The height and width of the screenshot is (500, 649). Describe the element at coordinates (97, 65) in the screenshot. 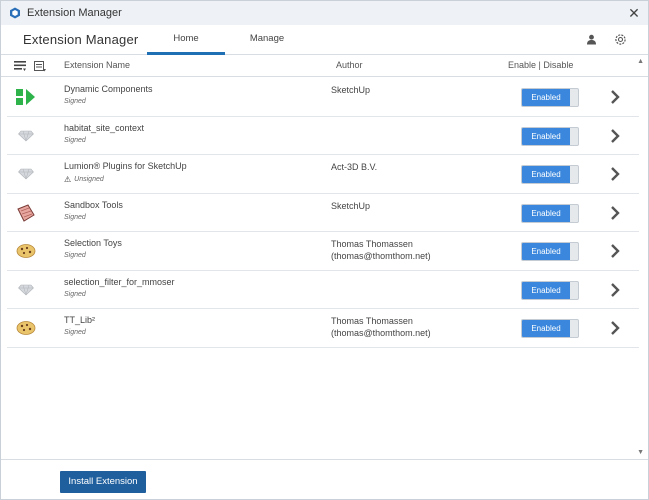

I see `column-extension-name: Extension Name` at that location.